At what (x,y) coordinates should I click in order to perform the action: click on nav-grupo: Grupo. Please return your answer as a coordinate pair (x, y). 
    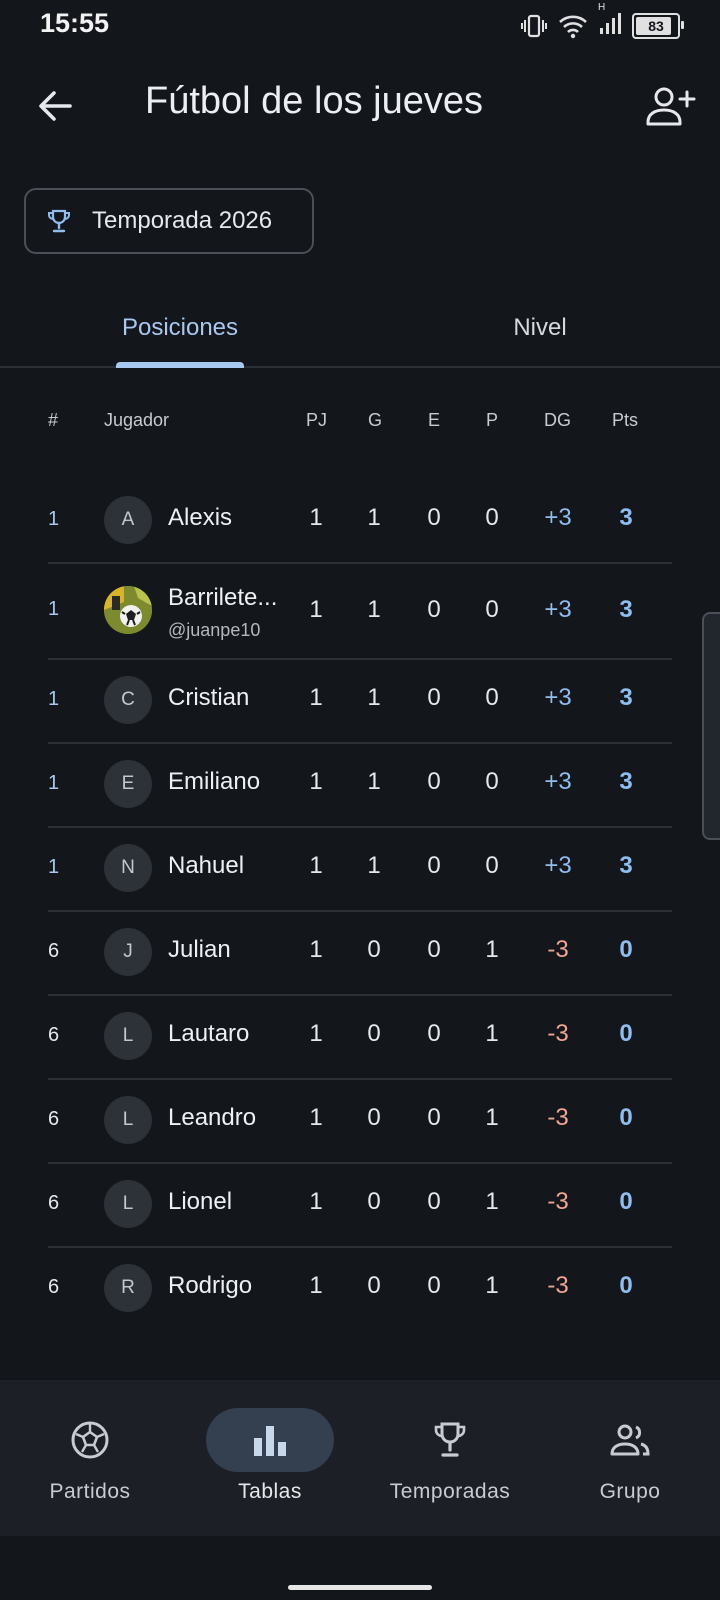
    Looking at the image, I should click on (630, 1458).